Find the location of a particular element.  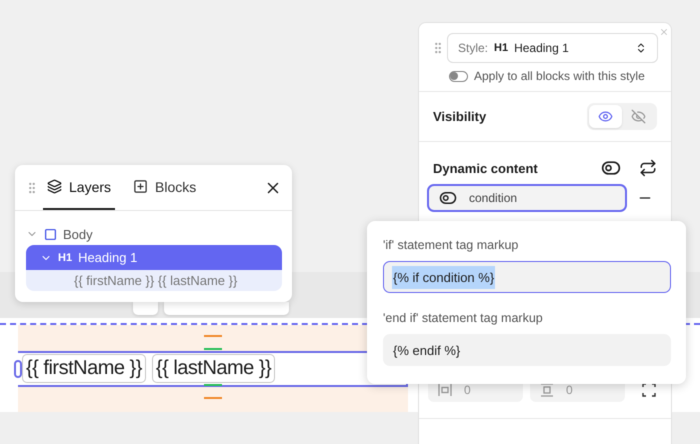

field-label: 'end if' statement tag markup is located at coordinates (463, 318).